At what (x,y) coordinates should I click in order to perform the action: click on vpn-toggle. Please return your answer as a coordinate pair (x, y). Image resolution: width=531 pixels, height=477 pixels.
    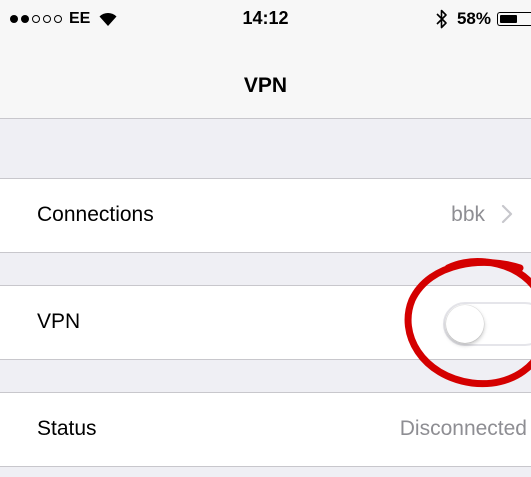
    Looking at the image, I should click on (487, 324).